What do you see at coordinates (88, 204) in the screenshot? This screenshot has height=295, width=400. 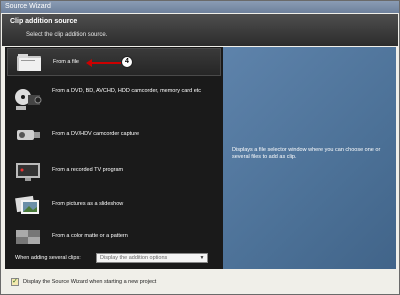 I see `option-label: From pictures as a slideshow` at bounding box center [88, 204].